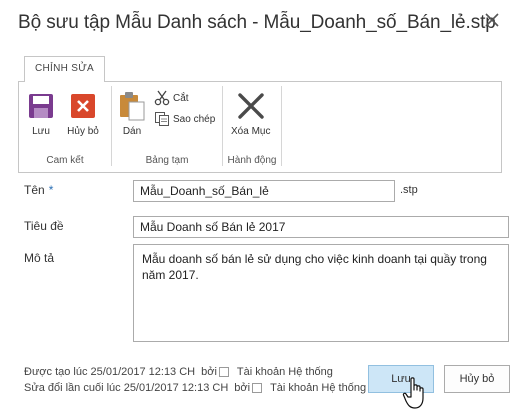 Image resolution: width=520 pixels, height=420 pixels. I want to click on ribbon-save-button: Lưu, so click(41, 113).